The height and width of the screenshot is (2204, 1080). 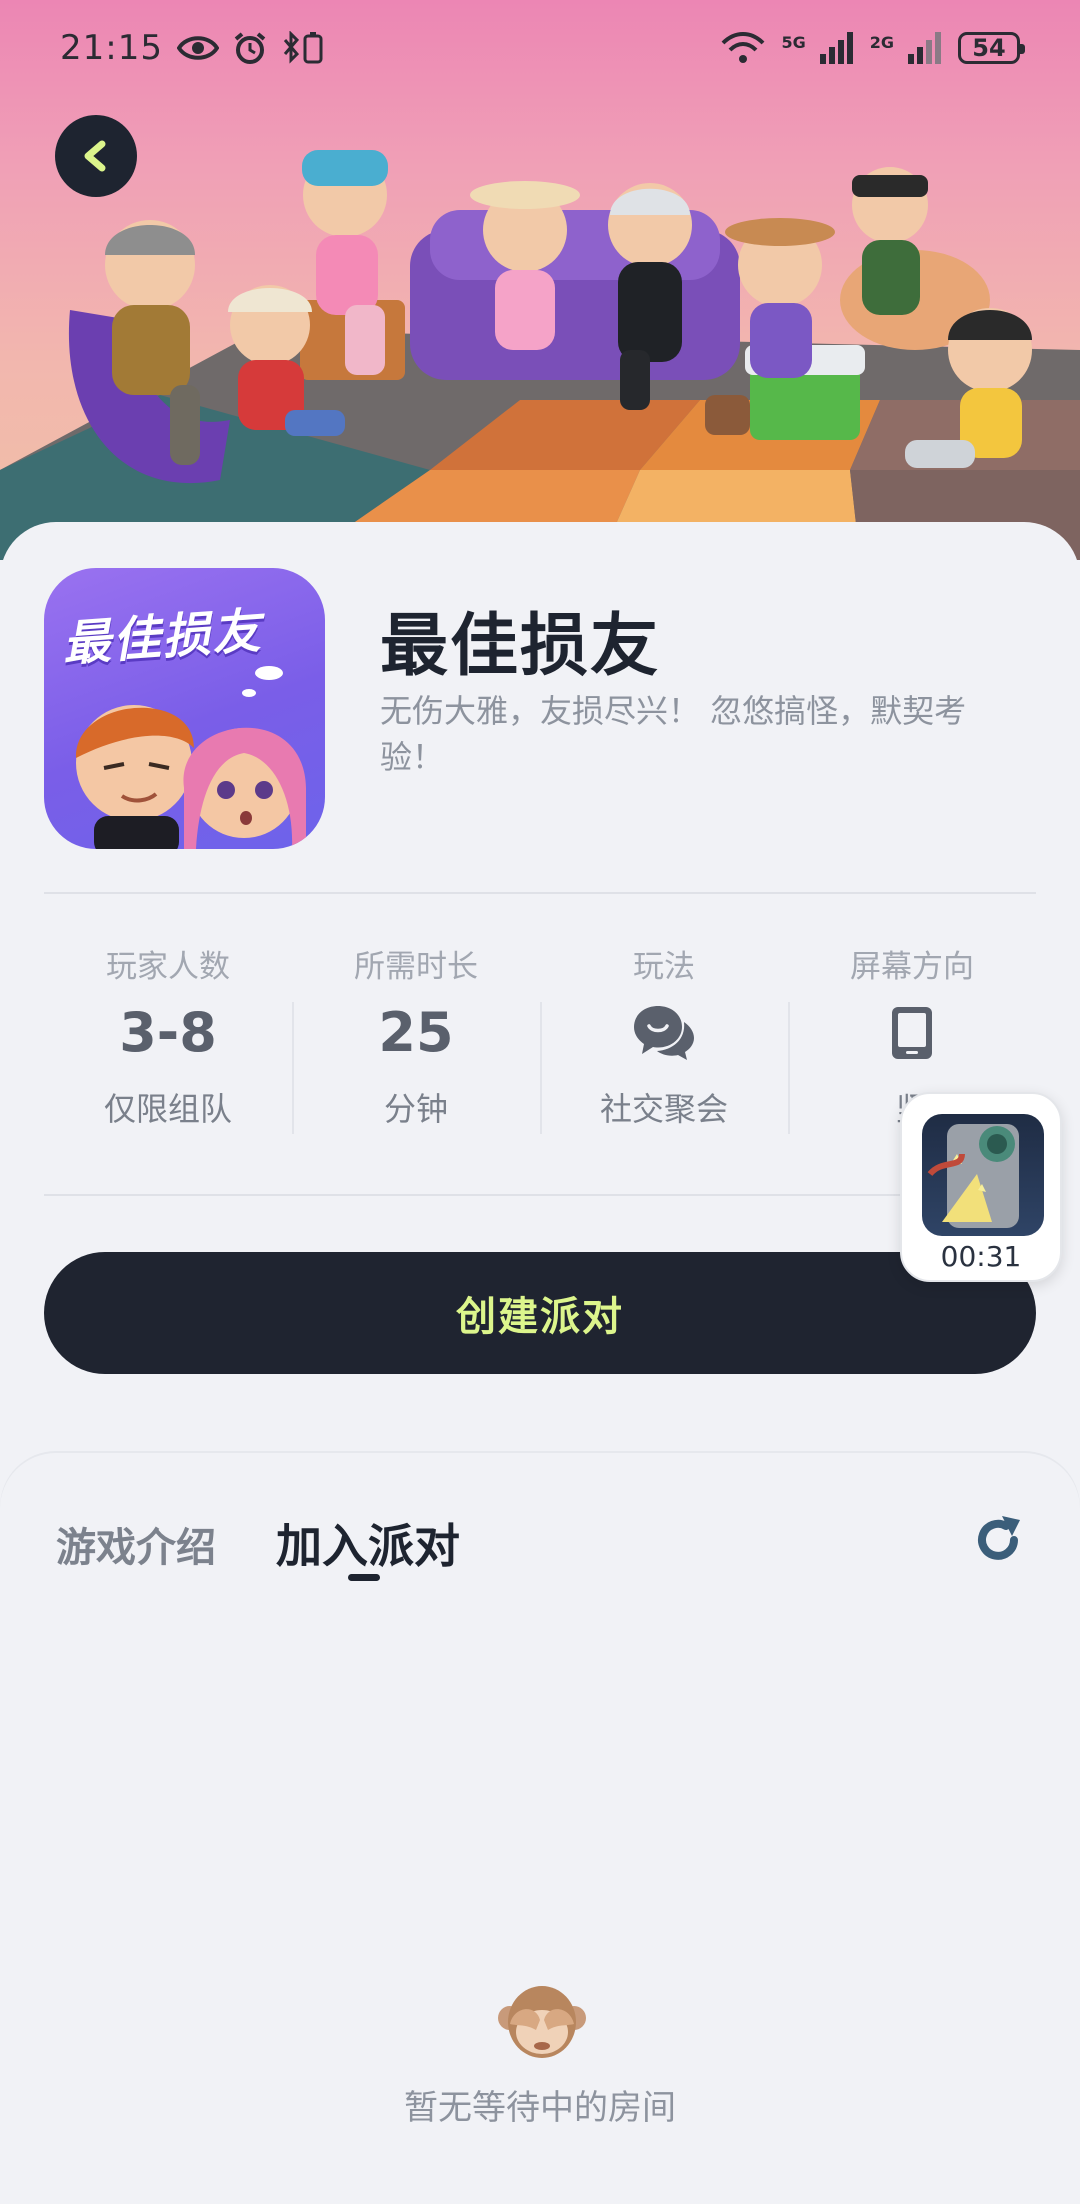 I want to click on tab-game-intro: 游戏介绍, so click(x=136, y=1544).